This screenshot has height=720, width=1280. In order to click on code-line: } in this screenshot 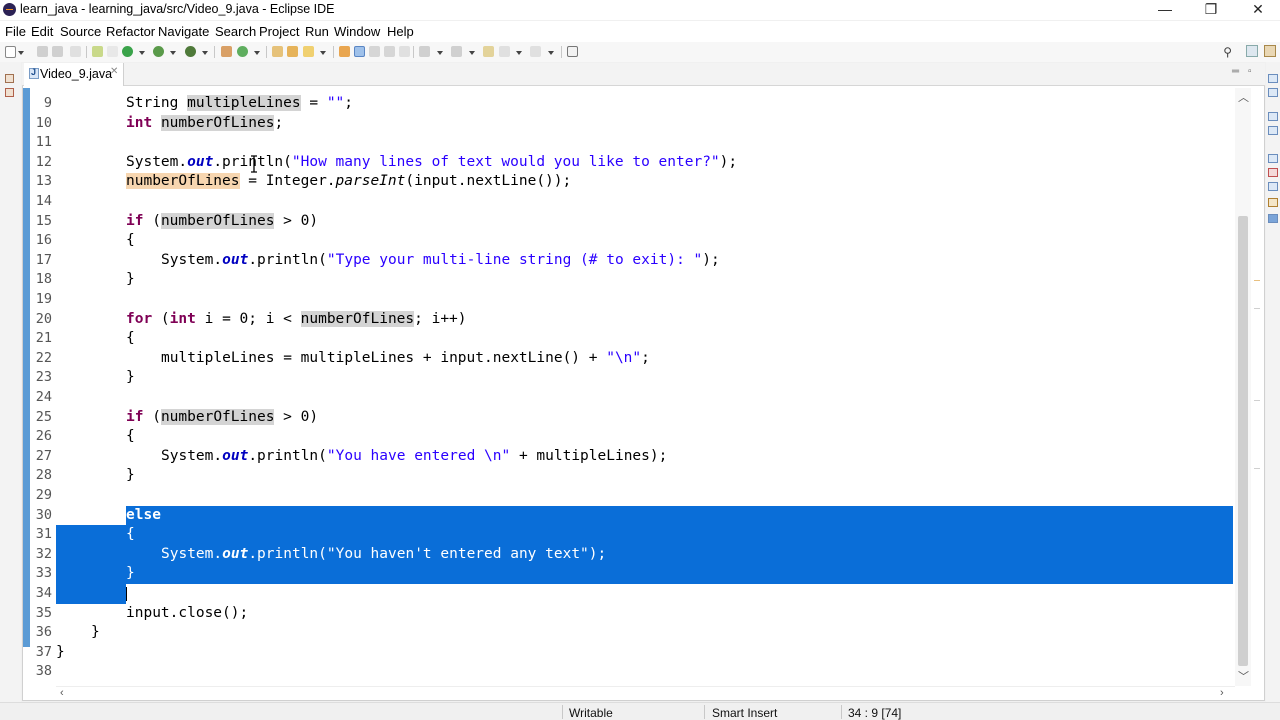, I will do `click(60, 651)`.